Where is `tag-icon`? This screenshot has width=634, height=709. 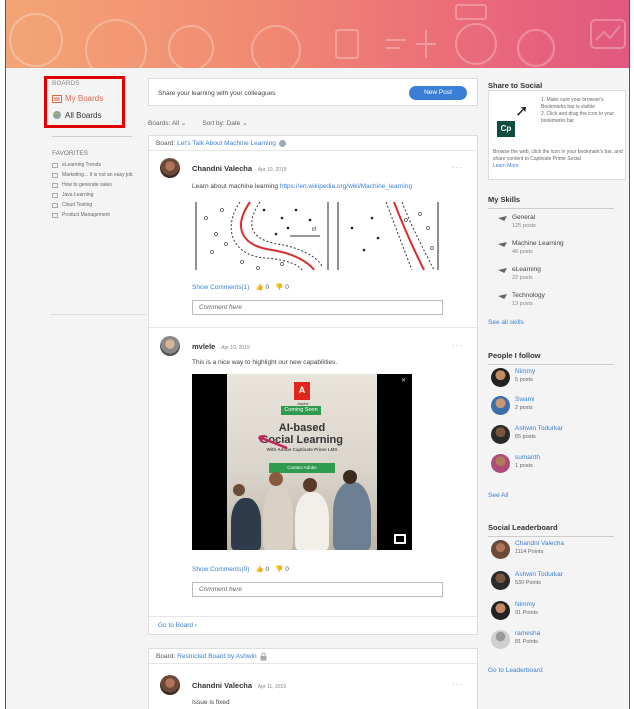 tag-icon is located at coordinates (502, 218).